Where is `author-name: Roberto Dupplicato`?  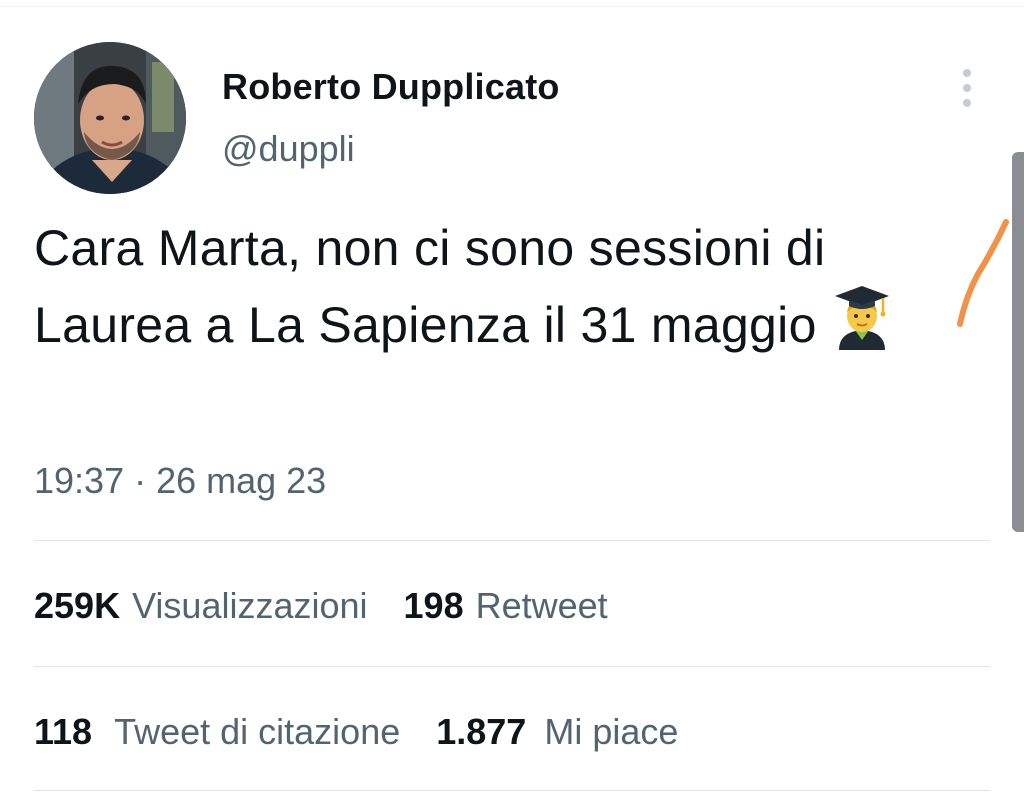
author-name: Roberto Dupplicato is located at coordinates (391, 87).